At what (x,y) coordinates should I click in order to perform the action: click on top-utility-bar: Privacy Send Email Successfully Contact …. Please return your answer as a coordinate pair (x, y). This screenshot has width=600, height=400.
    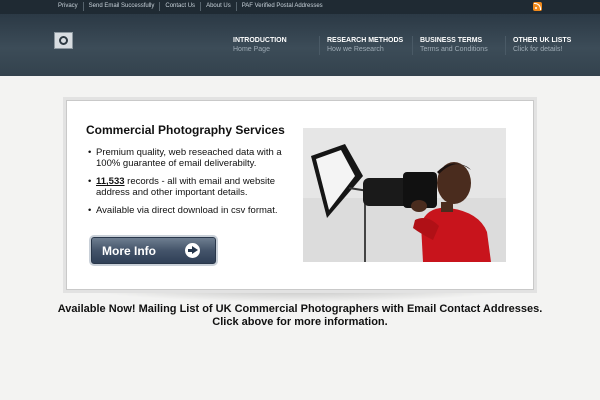
    Looking at the image, I should click on (300, 7).